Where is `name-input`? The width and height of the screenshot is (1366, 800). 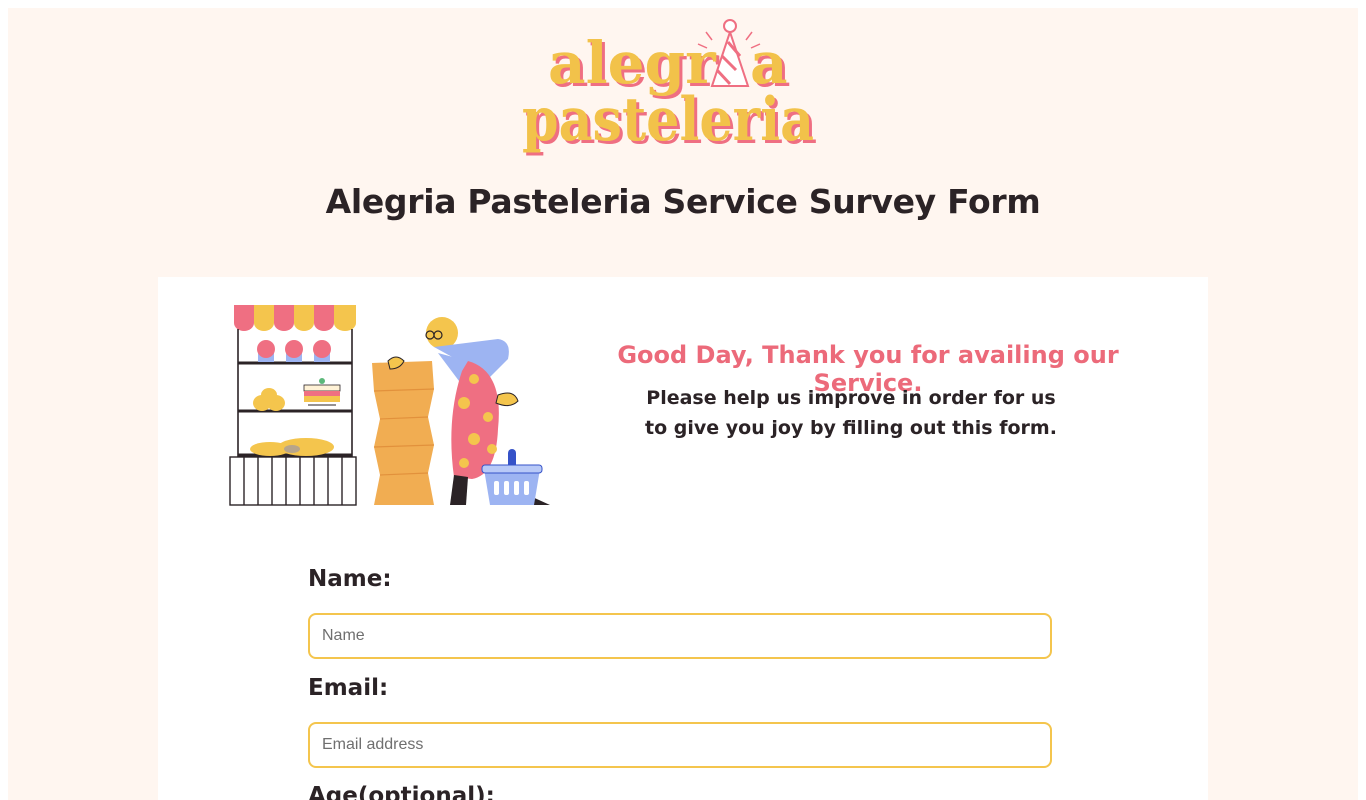
name-input is located at coordinates (680, 636).